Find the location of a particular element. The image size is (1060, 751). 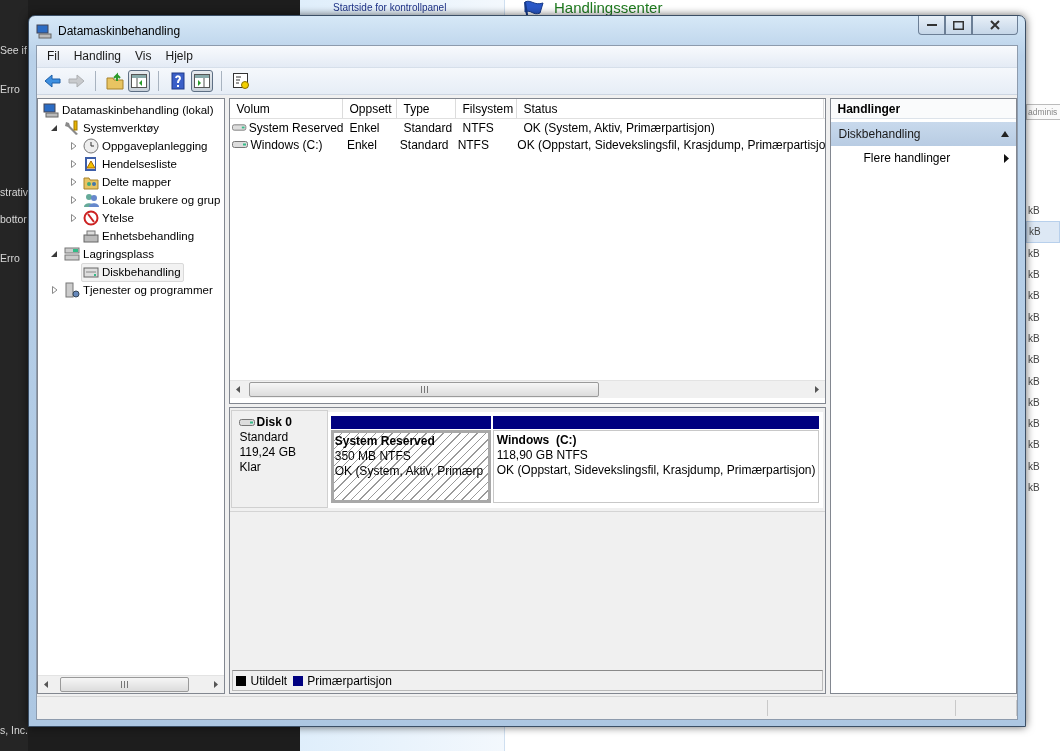

disk-size: 119,24 GB is located at coordinates (268, 452).